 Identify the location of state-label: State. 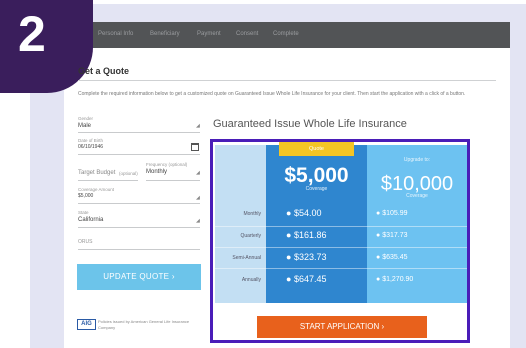
(83, 212).